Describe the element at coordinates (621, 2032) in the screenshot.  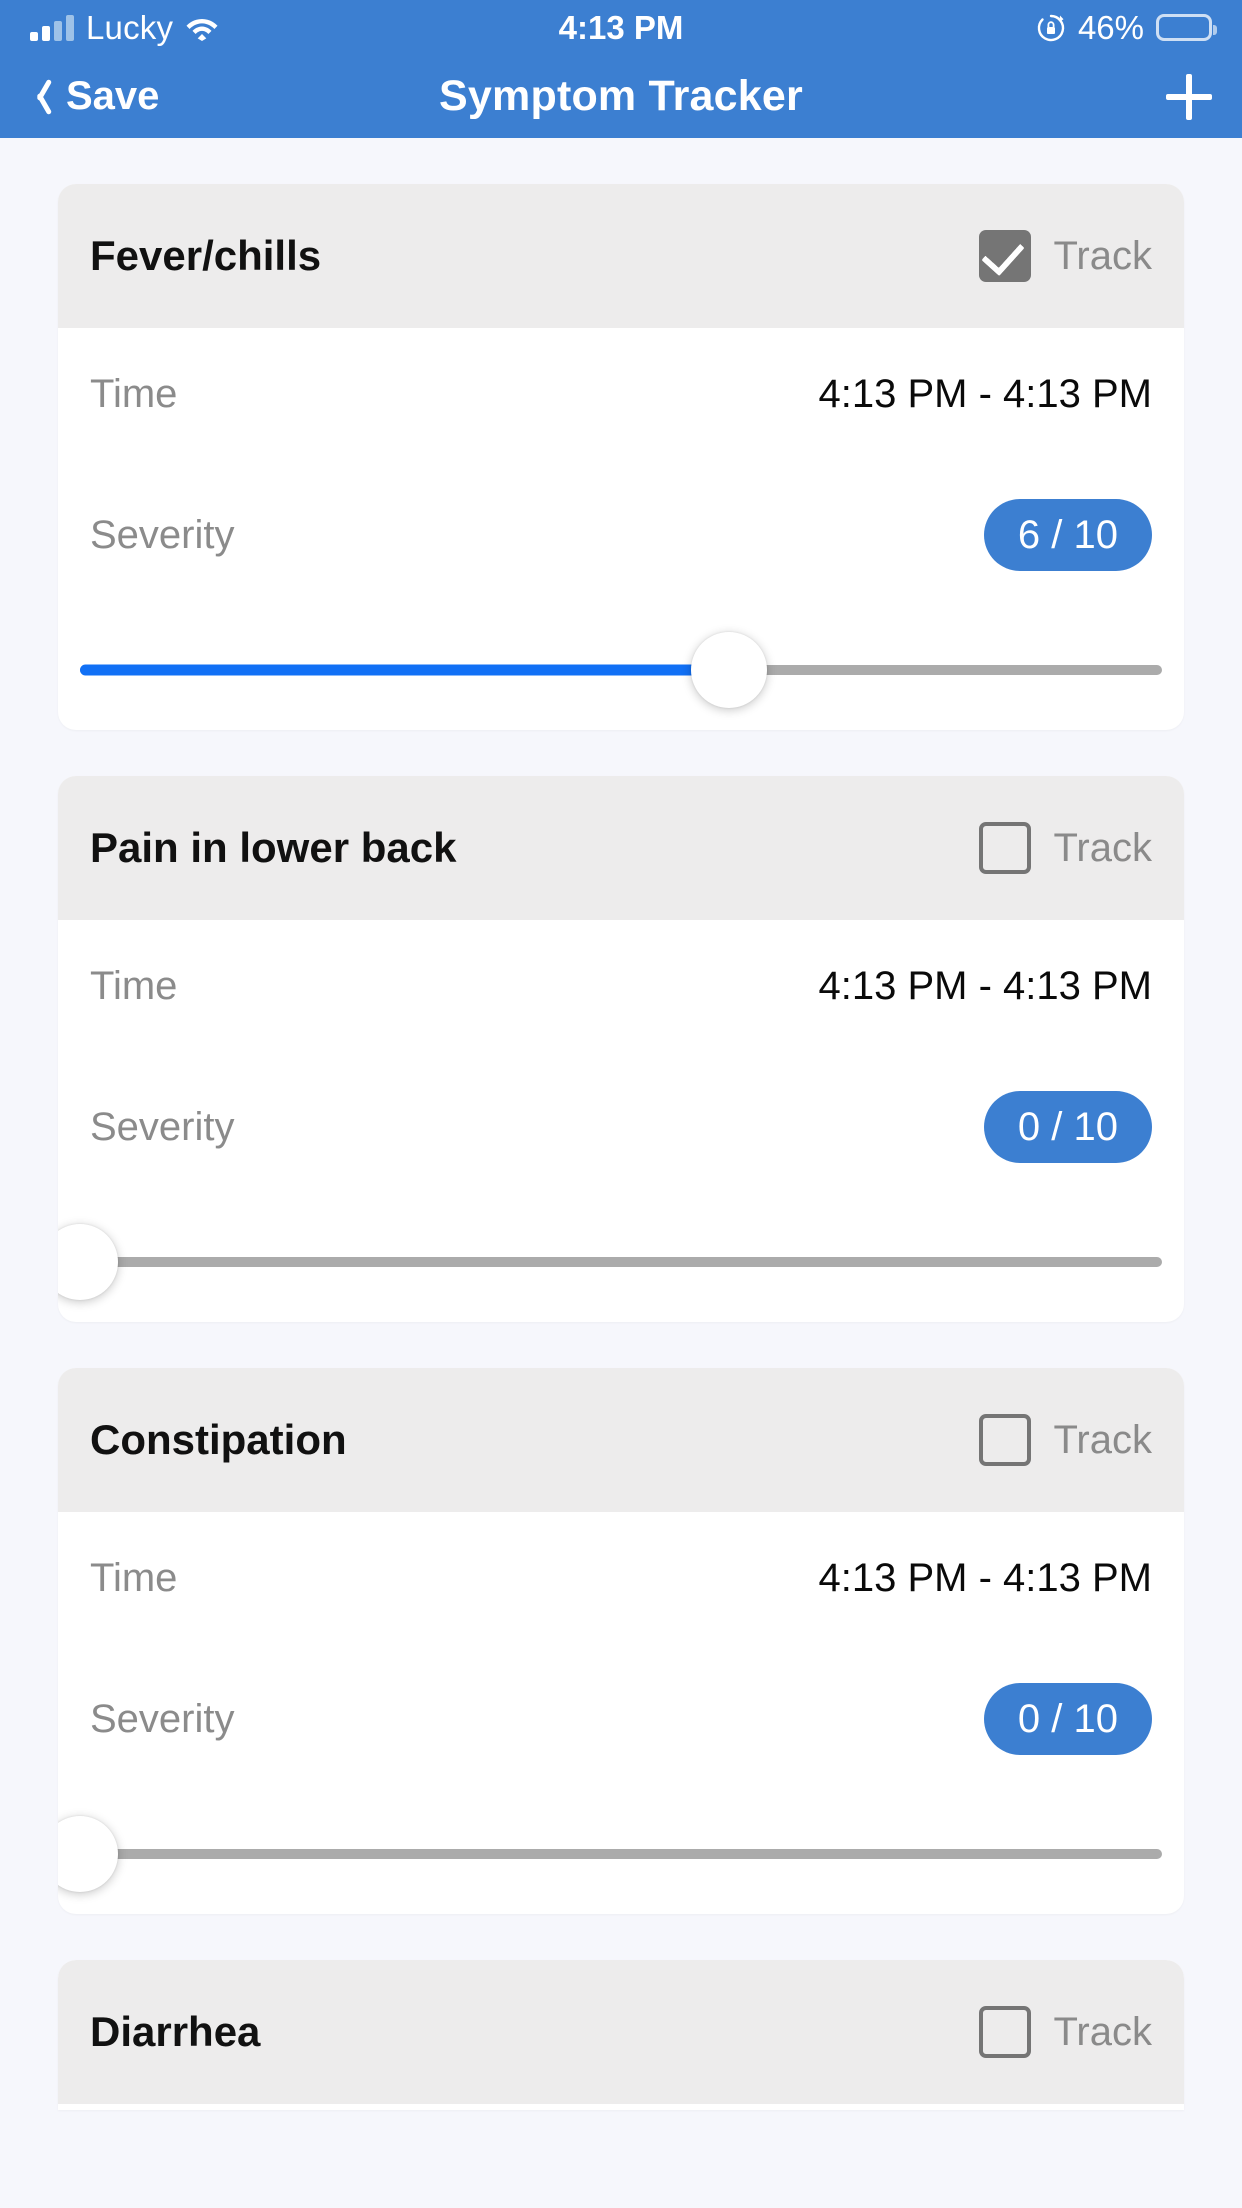
I see `symptom-card-header: Diarrhea Track` at that location.